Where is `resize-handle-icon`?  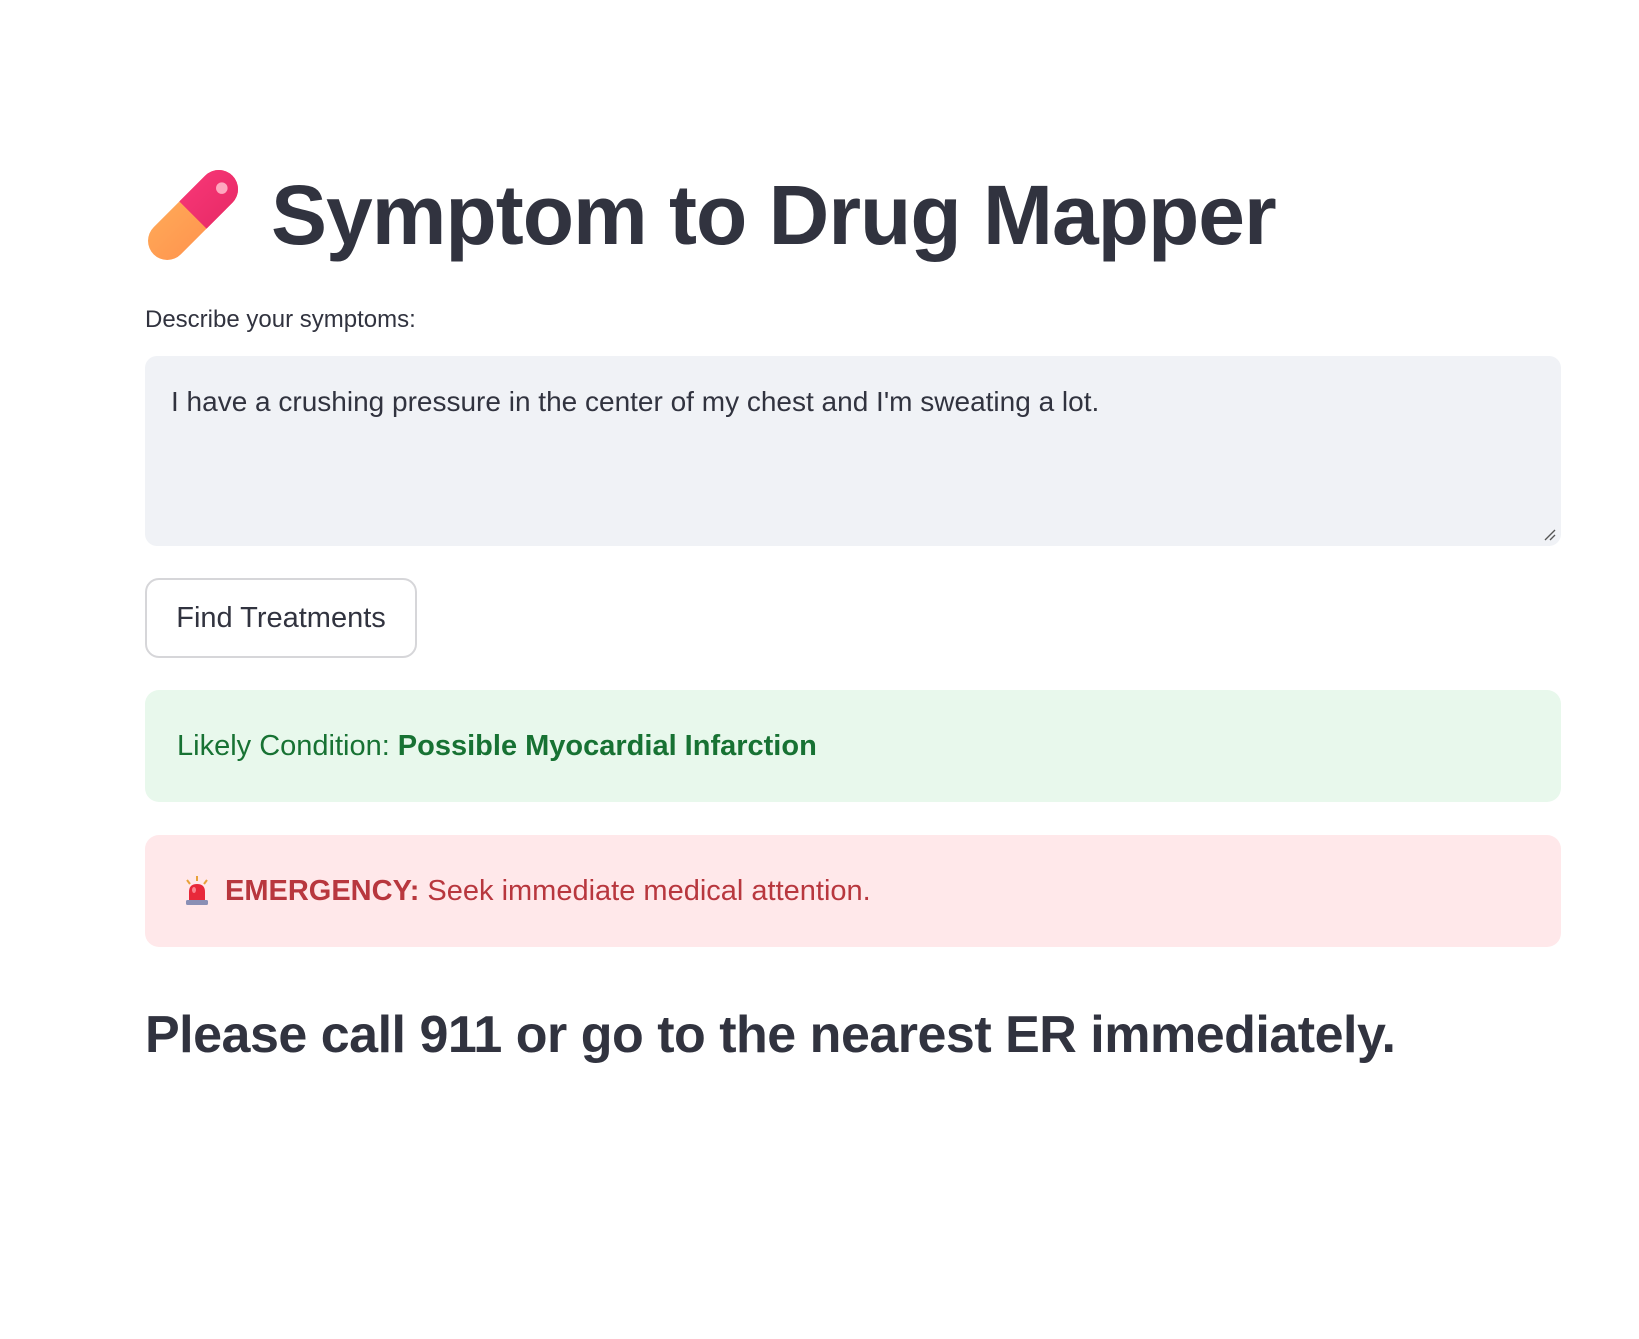 resize-handle-icon is located at coordinates (1549, 534).